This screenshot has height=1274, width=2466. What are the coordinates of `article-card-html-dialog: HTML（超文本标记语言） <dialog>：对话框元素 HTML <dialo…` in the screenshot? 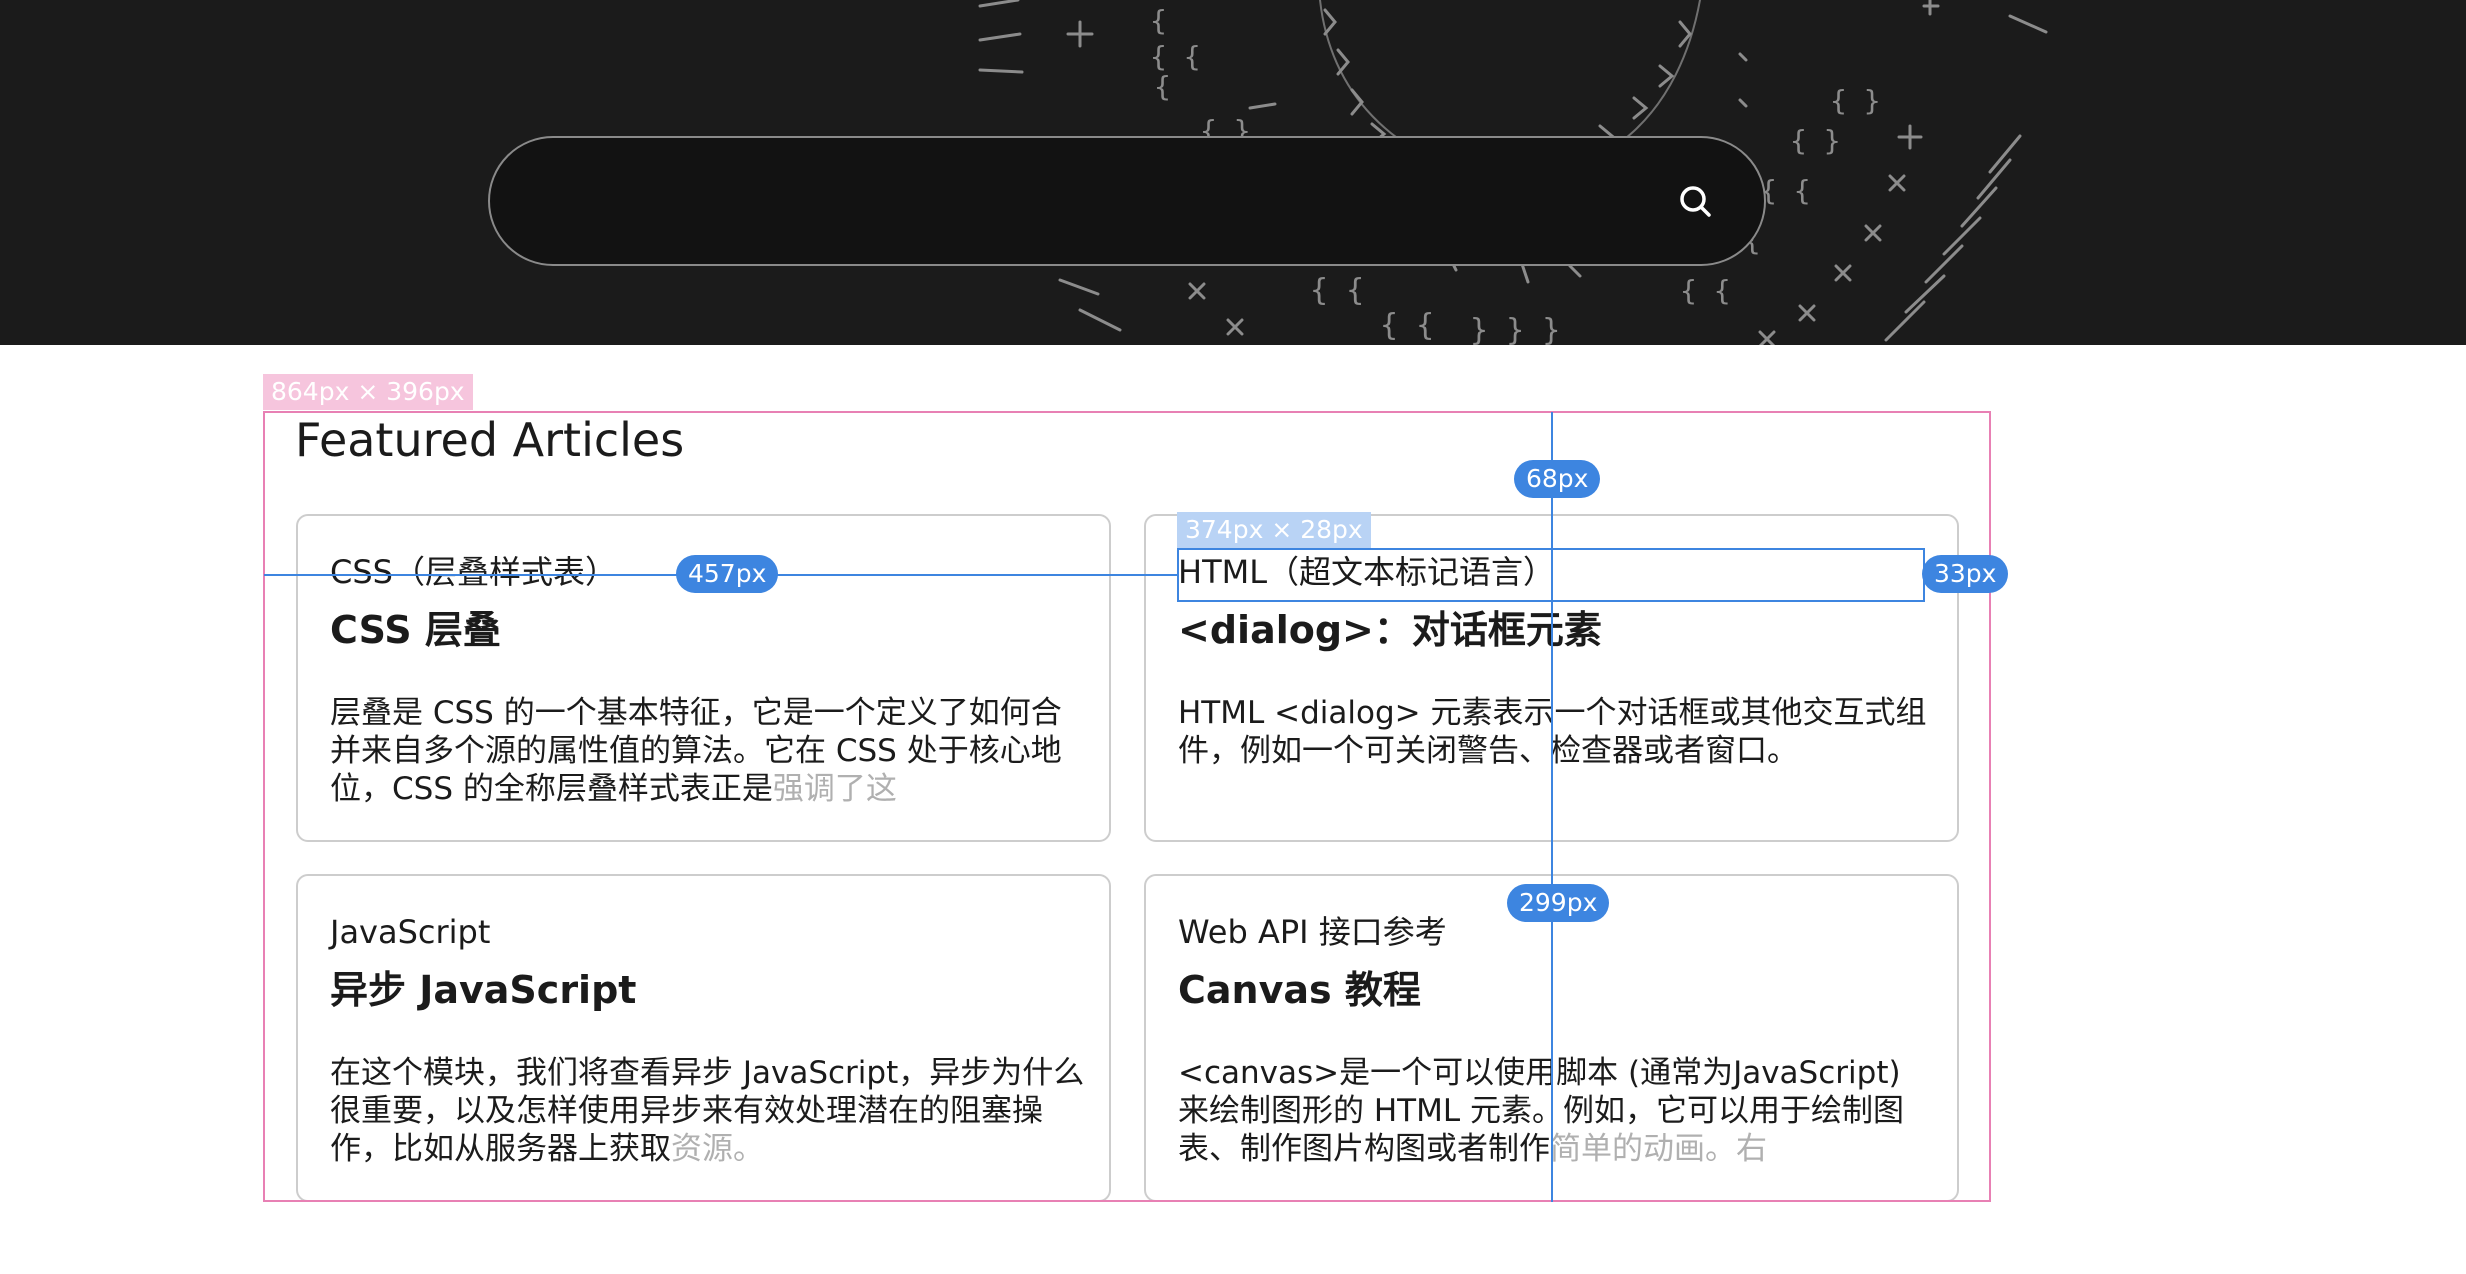 It's located at (1551, 678).